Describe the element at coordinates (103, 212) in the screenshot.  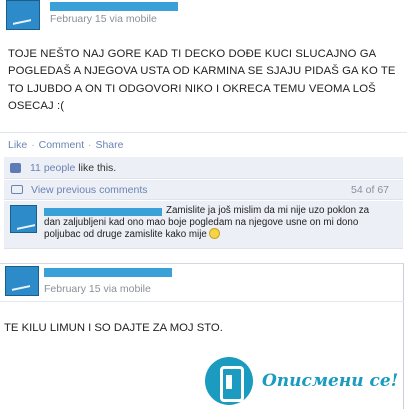
I see `comment-author-name-redacted` at that location.